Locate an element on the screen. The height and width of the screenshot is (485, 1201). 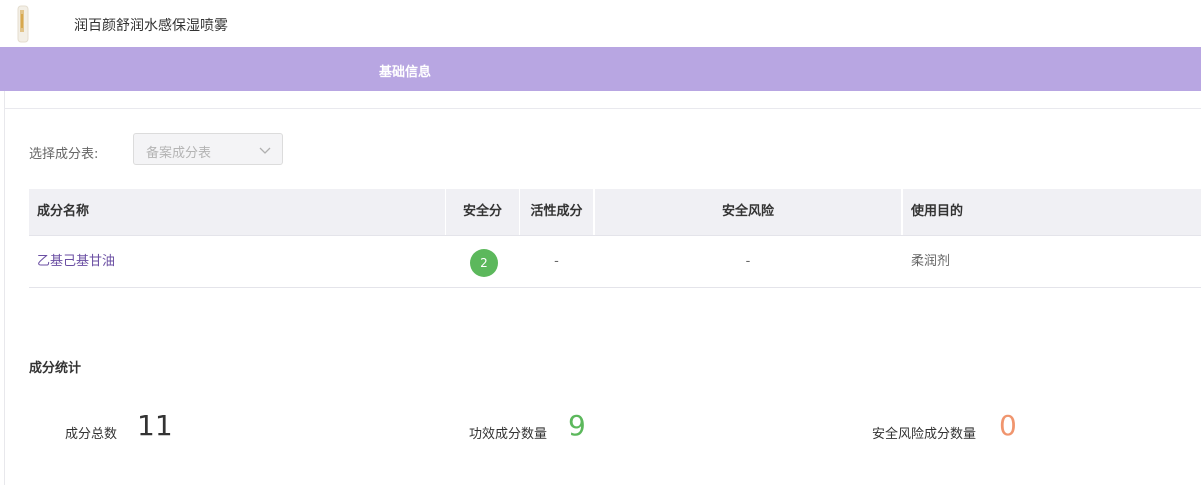
stats-title: 成分统计 is located at coordinates (55, 368).